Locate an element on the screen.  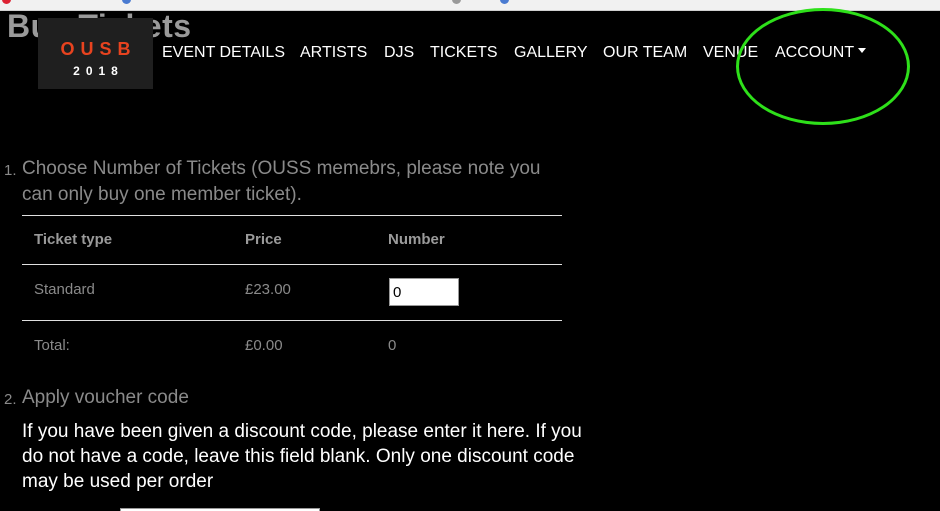
logo-year: 2018 is located at coordinates (98, 71).